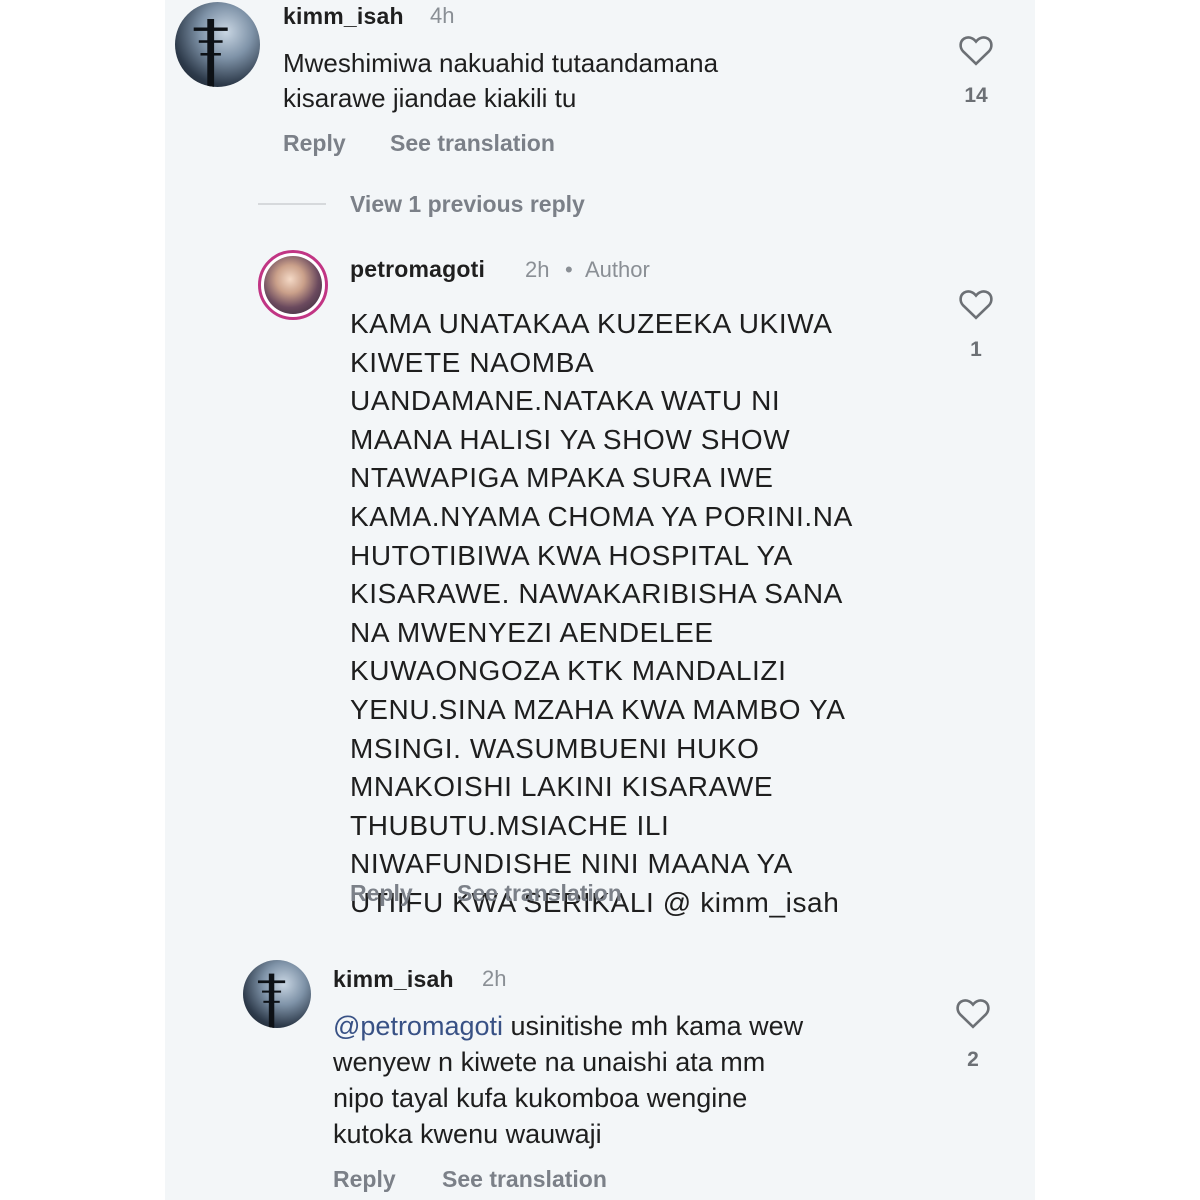 The height and width of the screenshot is (1200, 1200). What do you see at coordinates (442, 15) in the screenshot?
I see `comment-time: 4h` at bounding box center [442, 15].